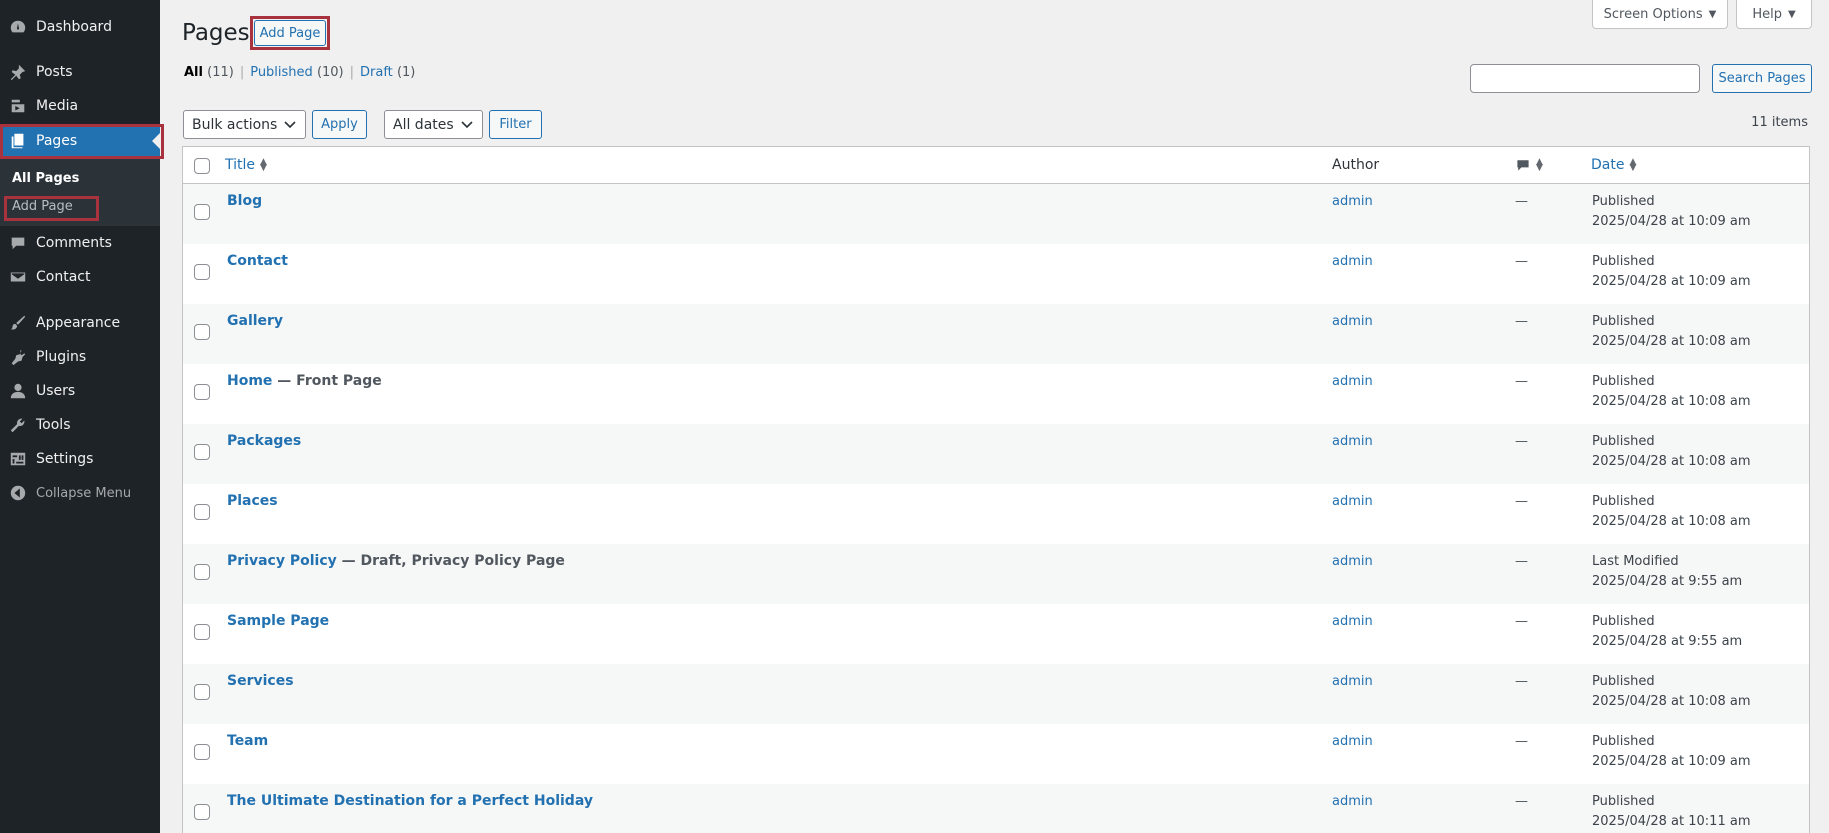 This screenshot has width=1829, height=833. I want to click on chevron-down-icon, so click(467, 125).